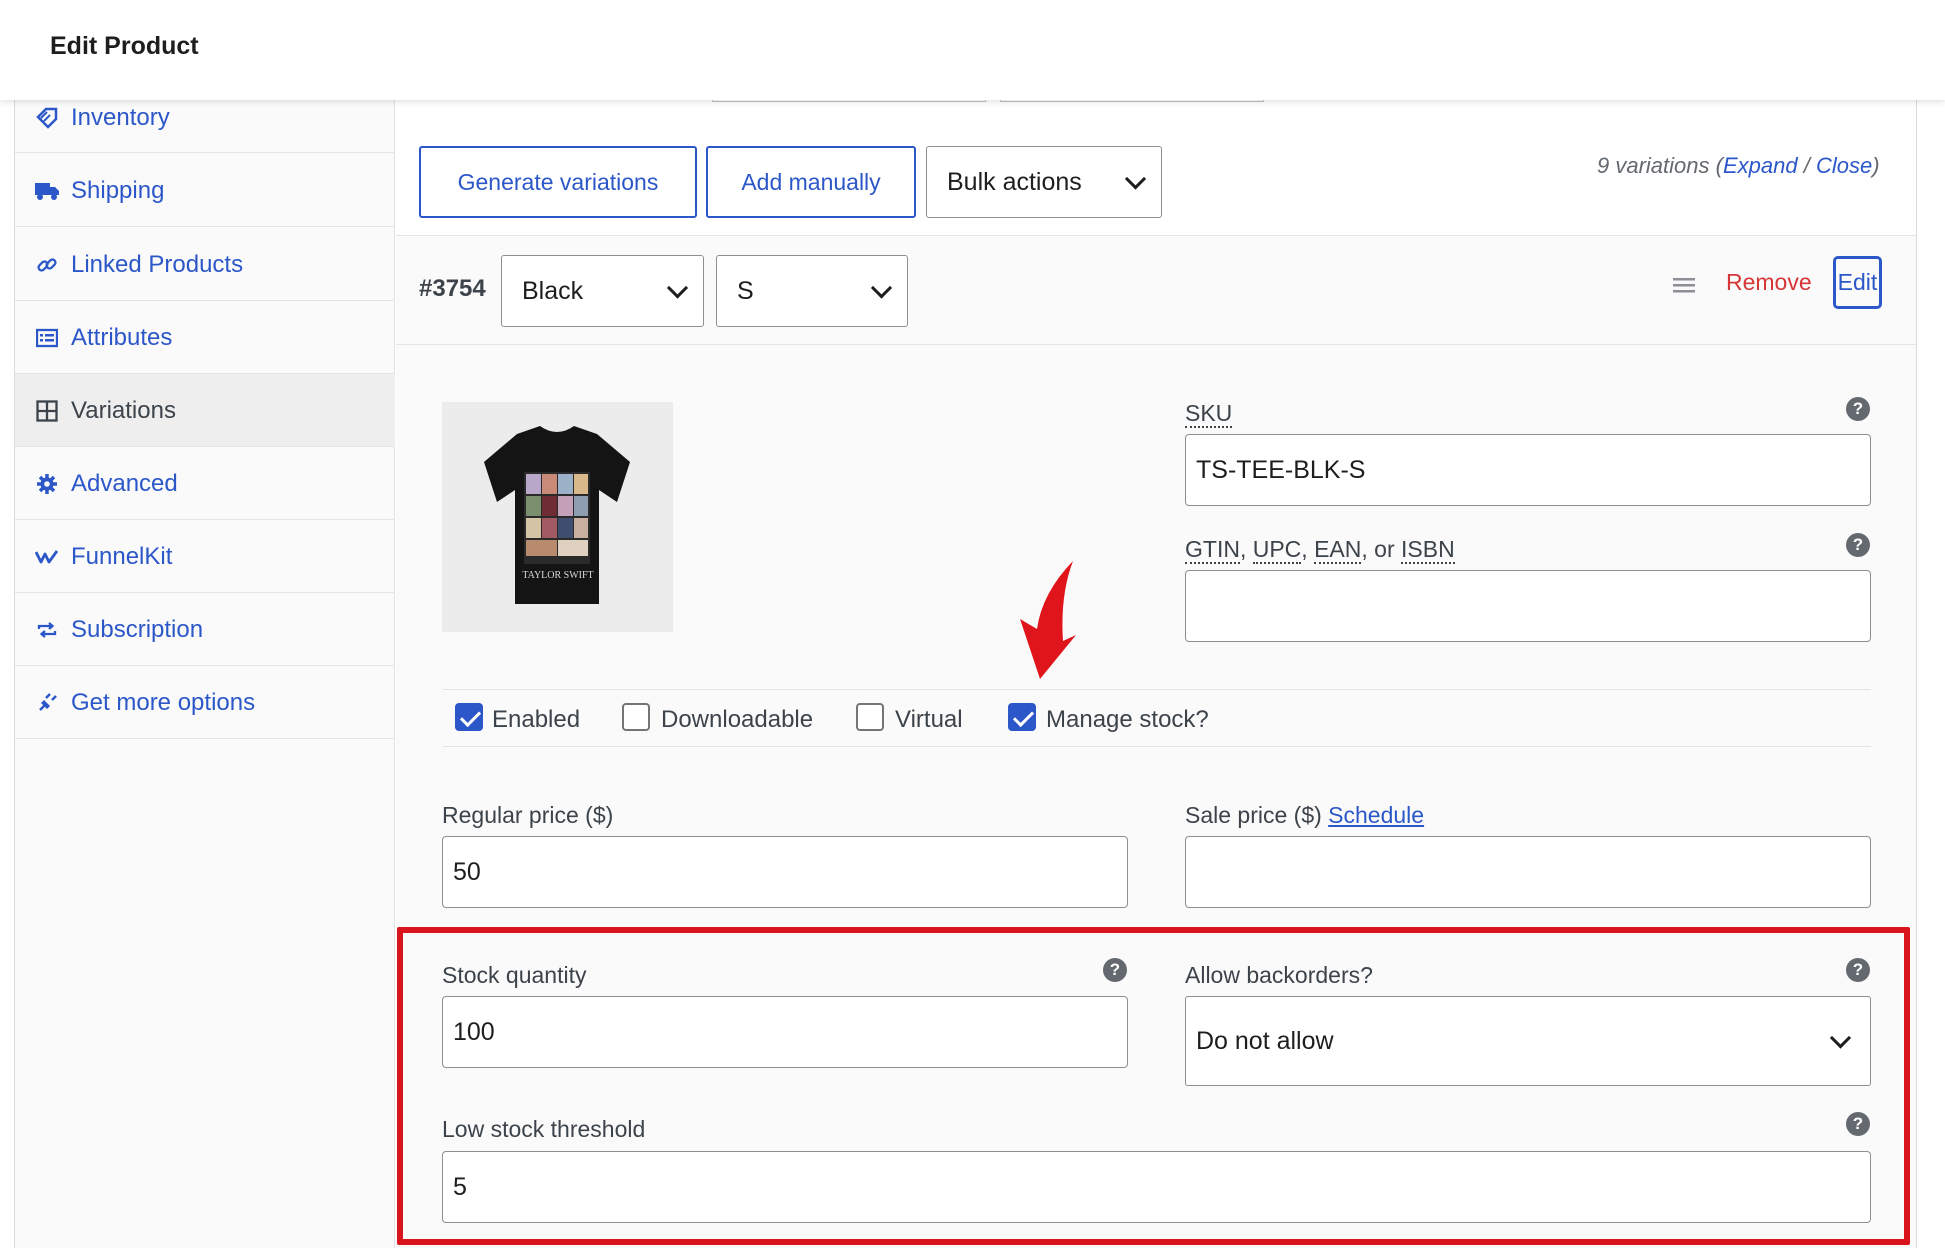 Image resolution: width=1945 pixels, height=1248 pixels. What do you see at coordinates (785, 872) in the screenshot?
I see `regular-price-input: 50` at bounding box center [785, 872].